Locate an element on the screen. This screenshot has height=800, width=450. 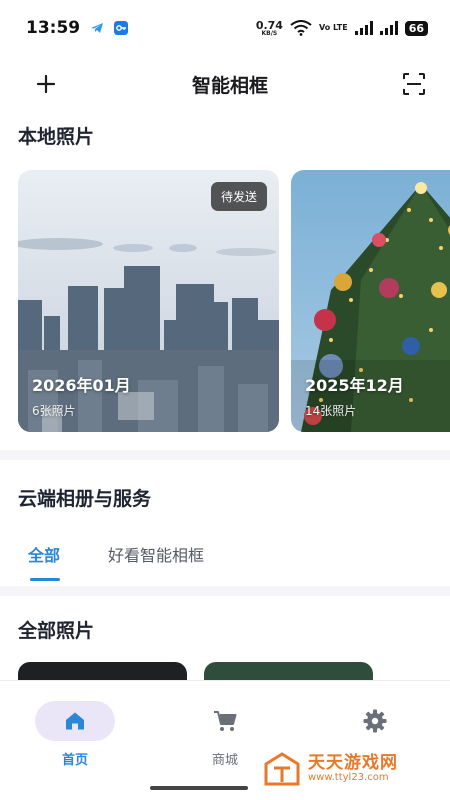
add-button is located at coordinates (46, 84).